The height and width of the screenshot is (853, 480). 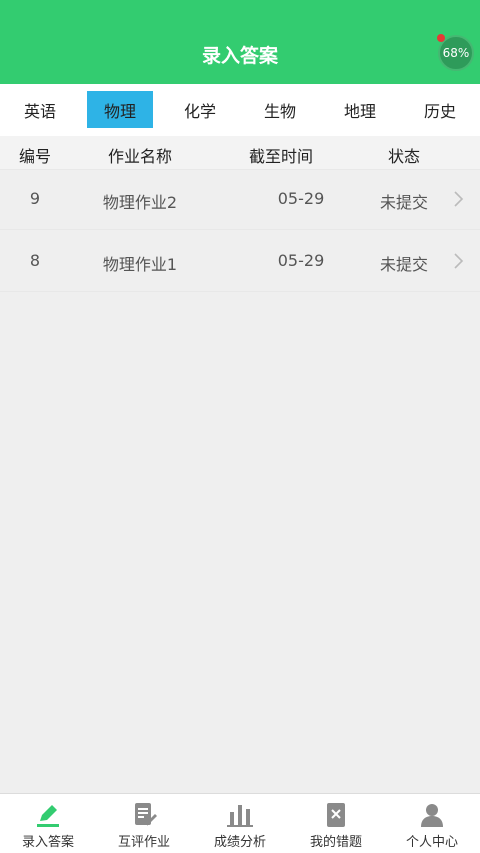 I want to click on row-name: 物理作业2, so click(x=140, y=202).